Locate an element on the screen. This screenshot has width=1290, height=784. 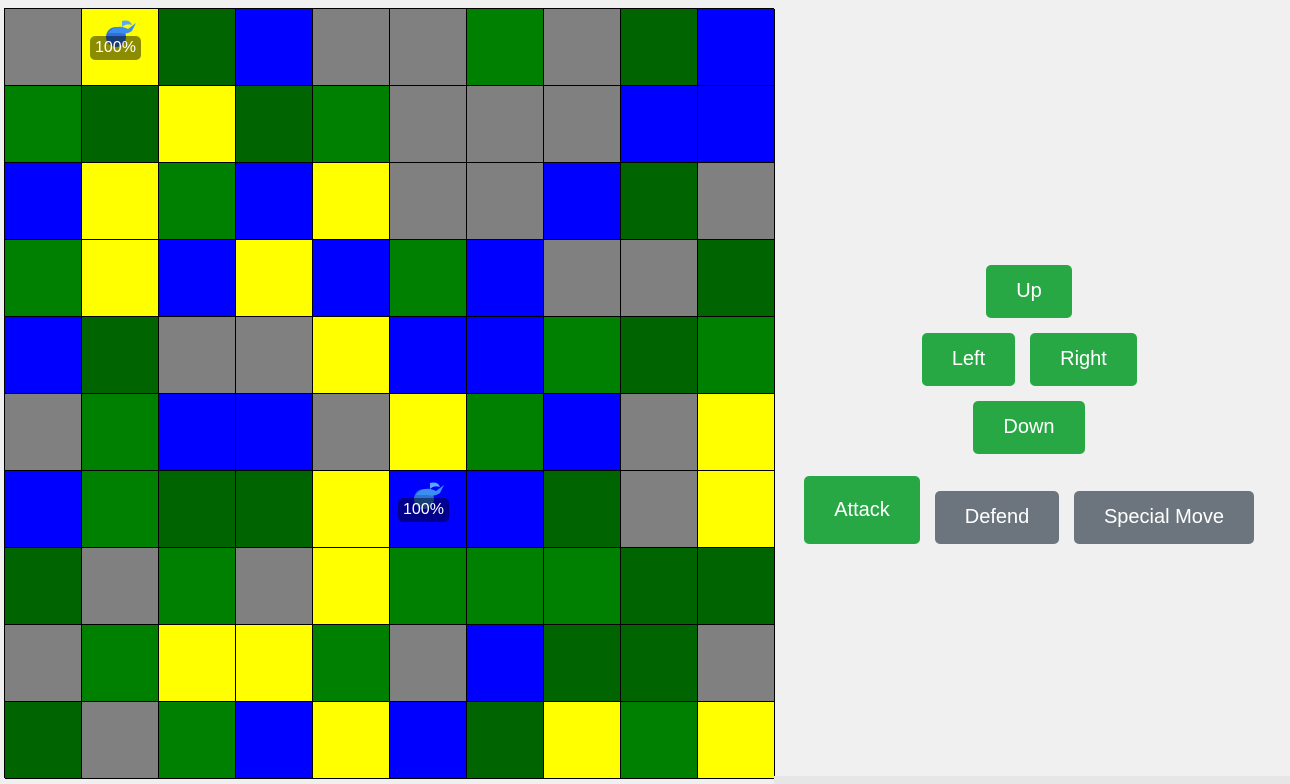
attack-button: Attack is located at coordinates (862, 510).